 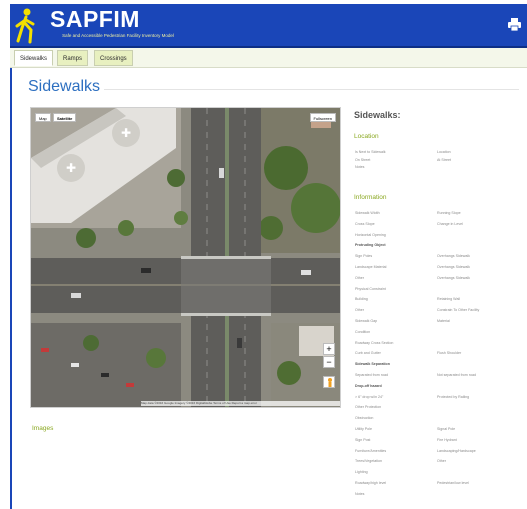 I want to click on fullscreen-button: Fullscreen, so click(x=322, y=117).